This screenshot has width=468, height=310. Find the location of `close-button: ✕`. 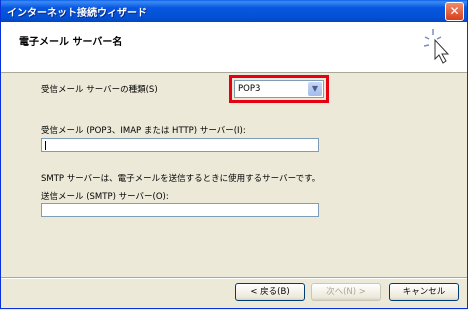

close-button: ✕ is located at coordinates (454, 11).